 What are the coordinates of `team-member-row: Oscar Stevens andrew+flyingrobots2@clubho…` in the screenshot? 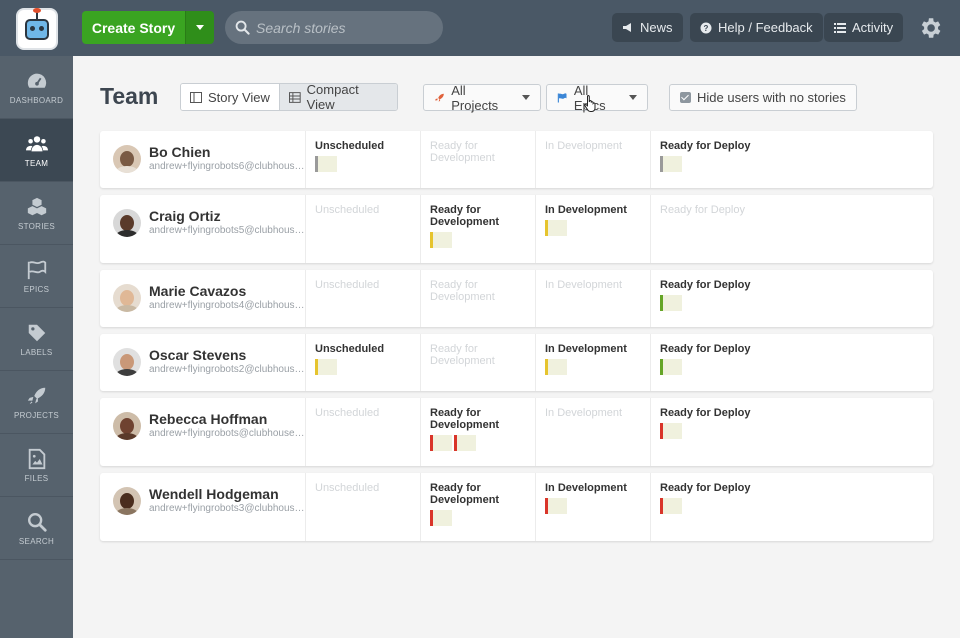 It's located at (516, 362).